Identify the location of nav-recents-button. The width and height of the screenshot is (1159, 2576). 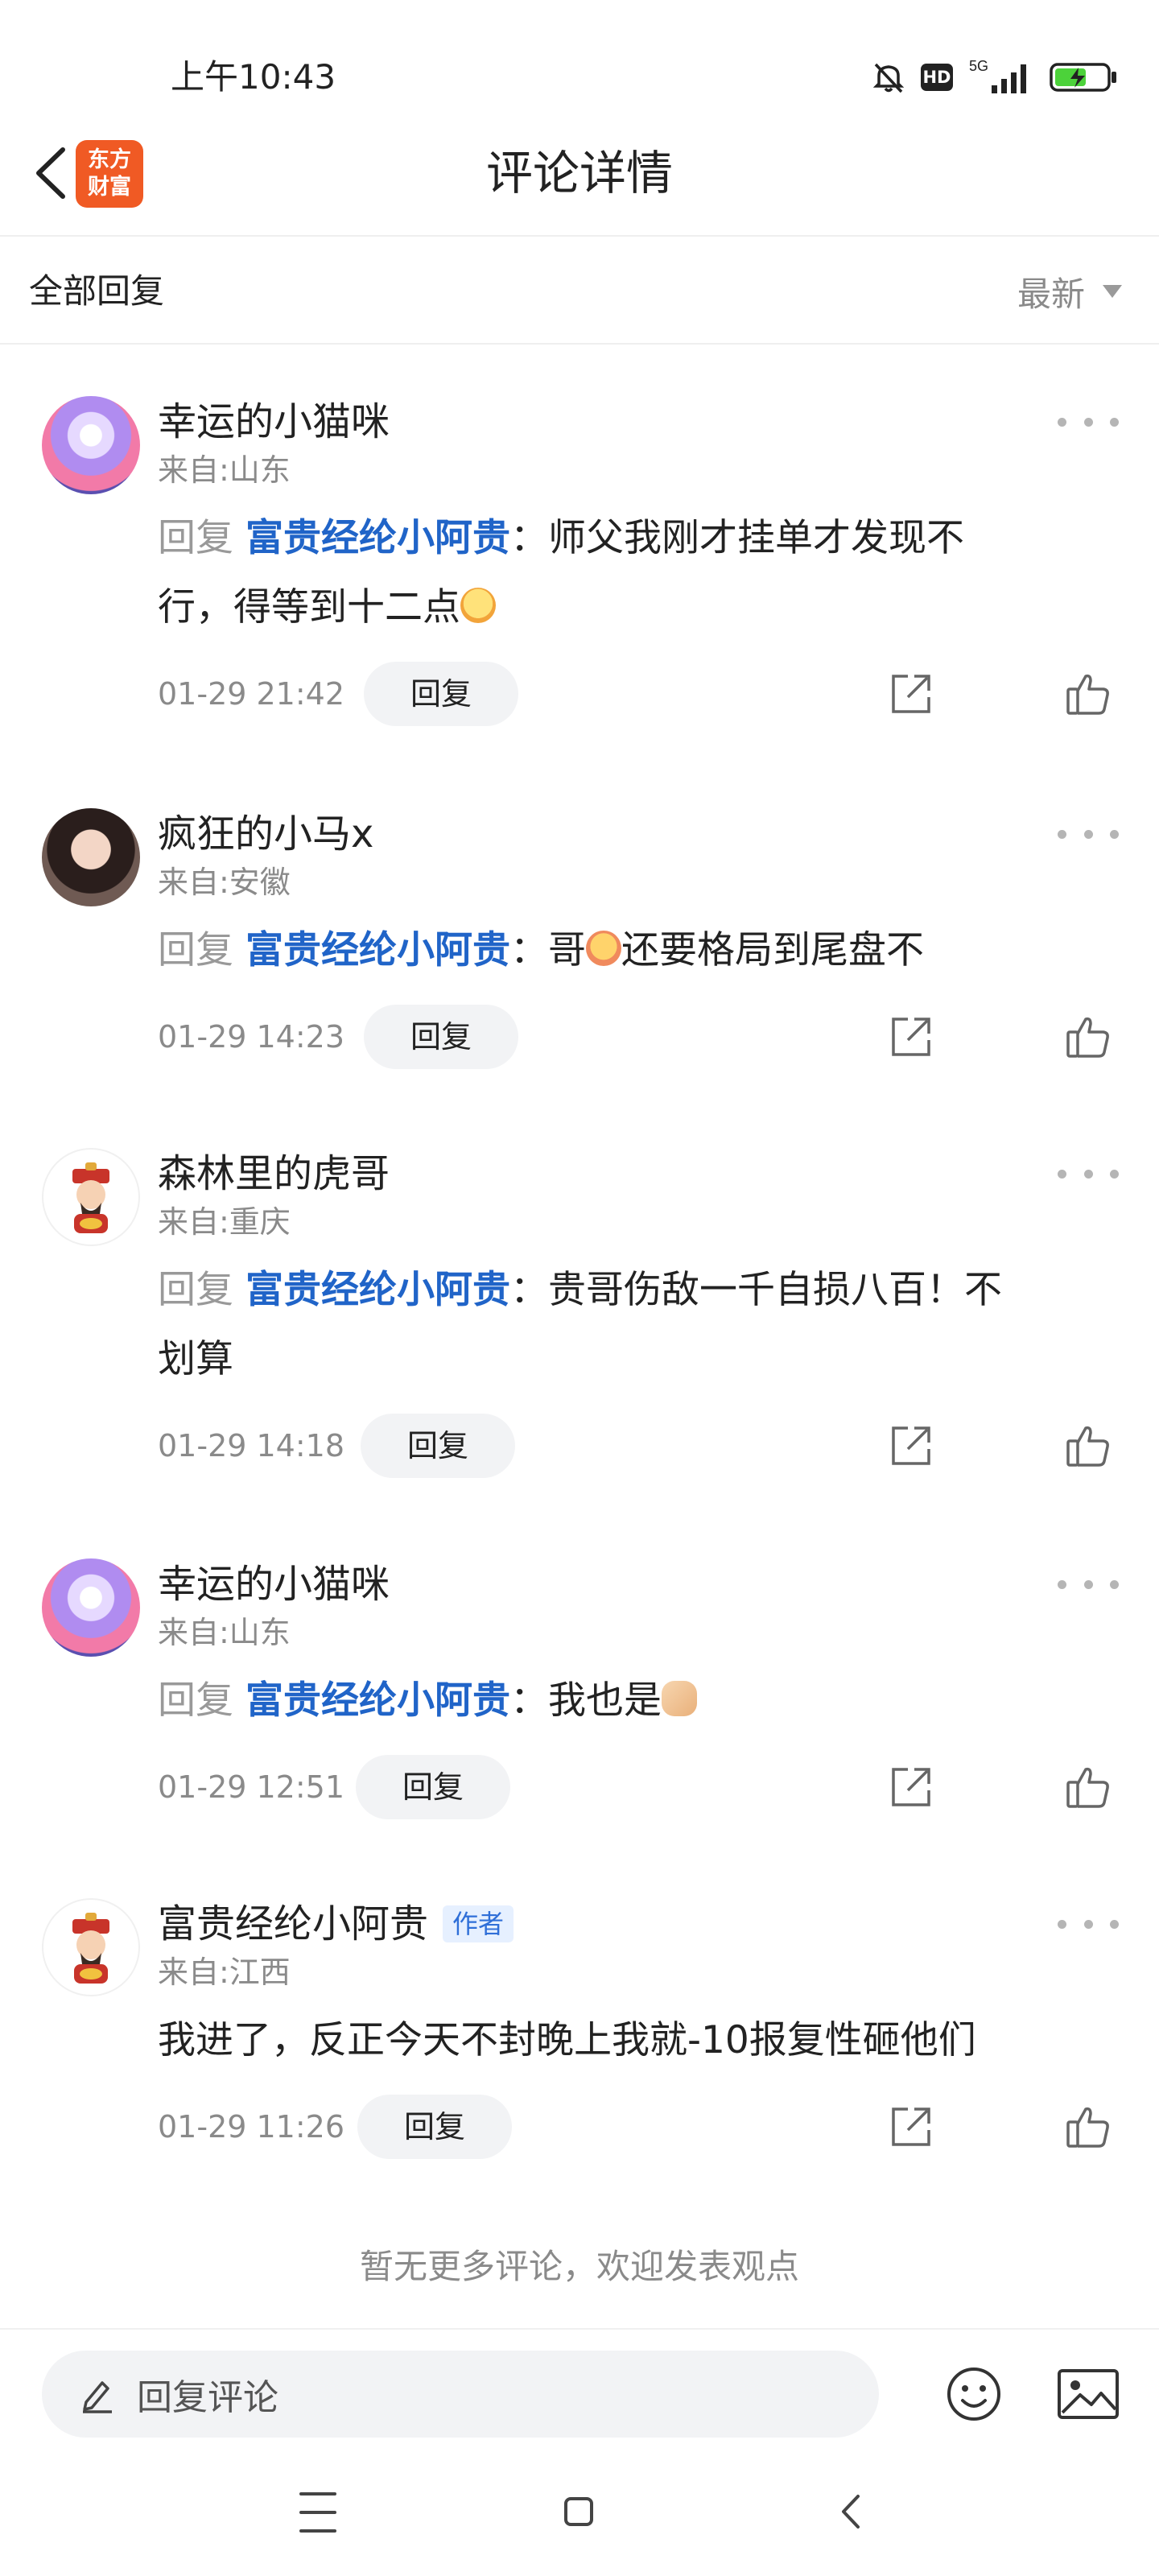
(317, 2512).